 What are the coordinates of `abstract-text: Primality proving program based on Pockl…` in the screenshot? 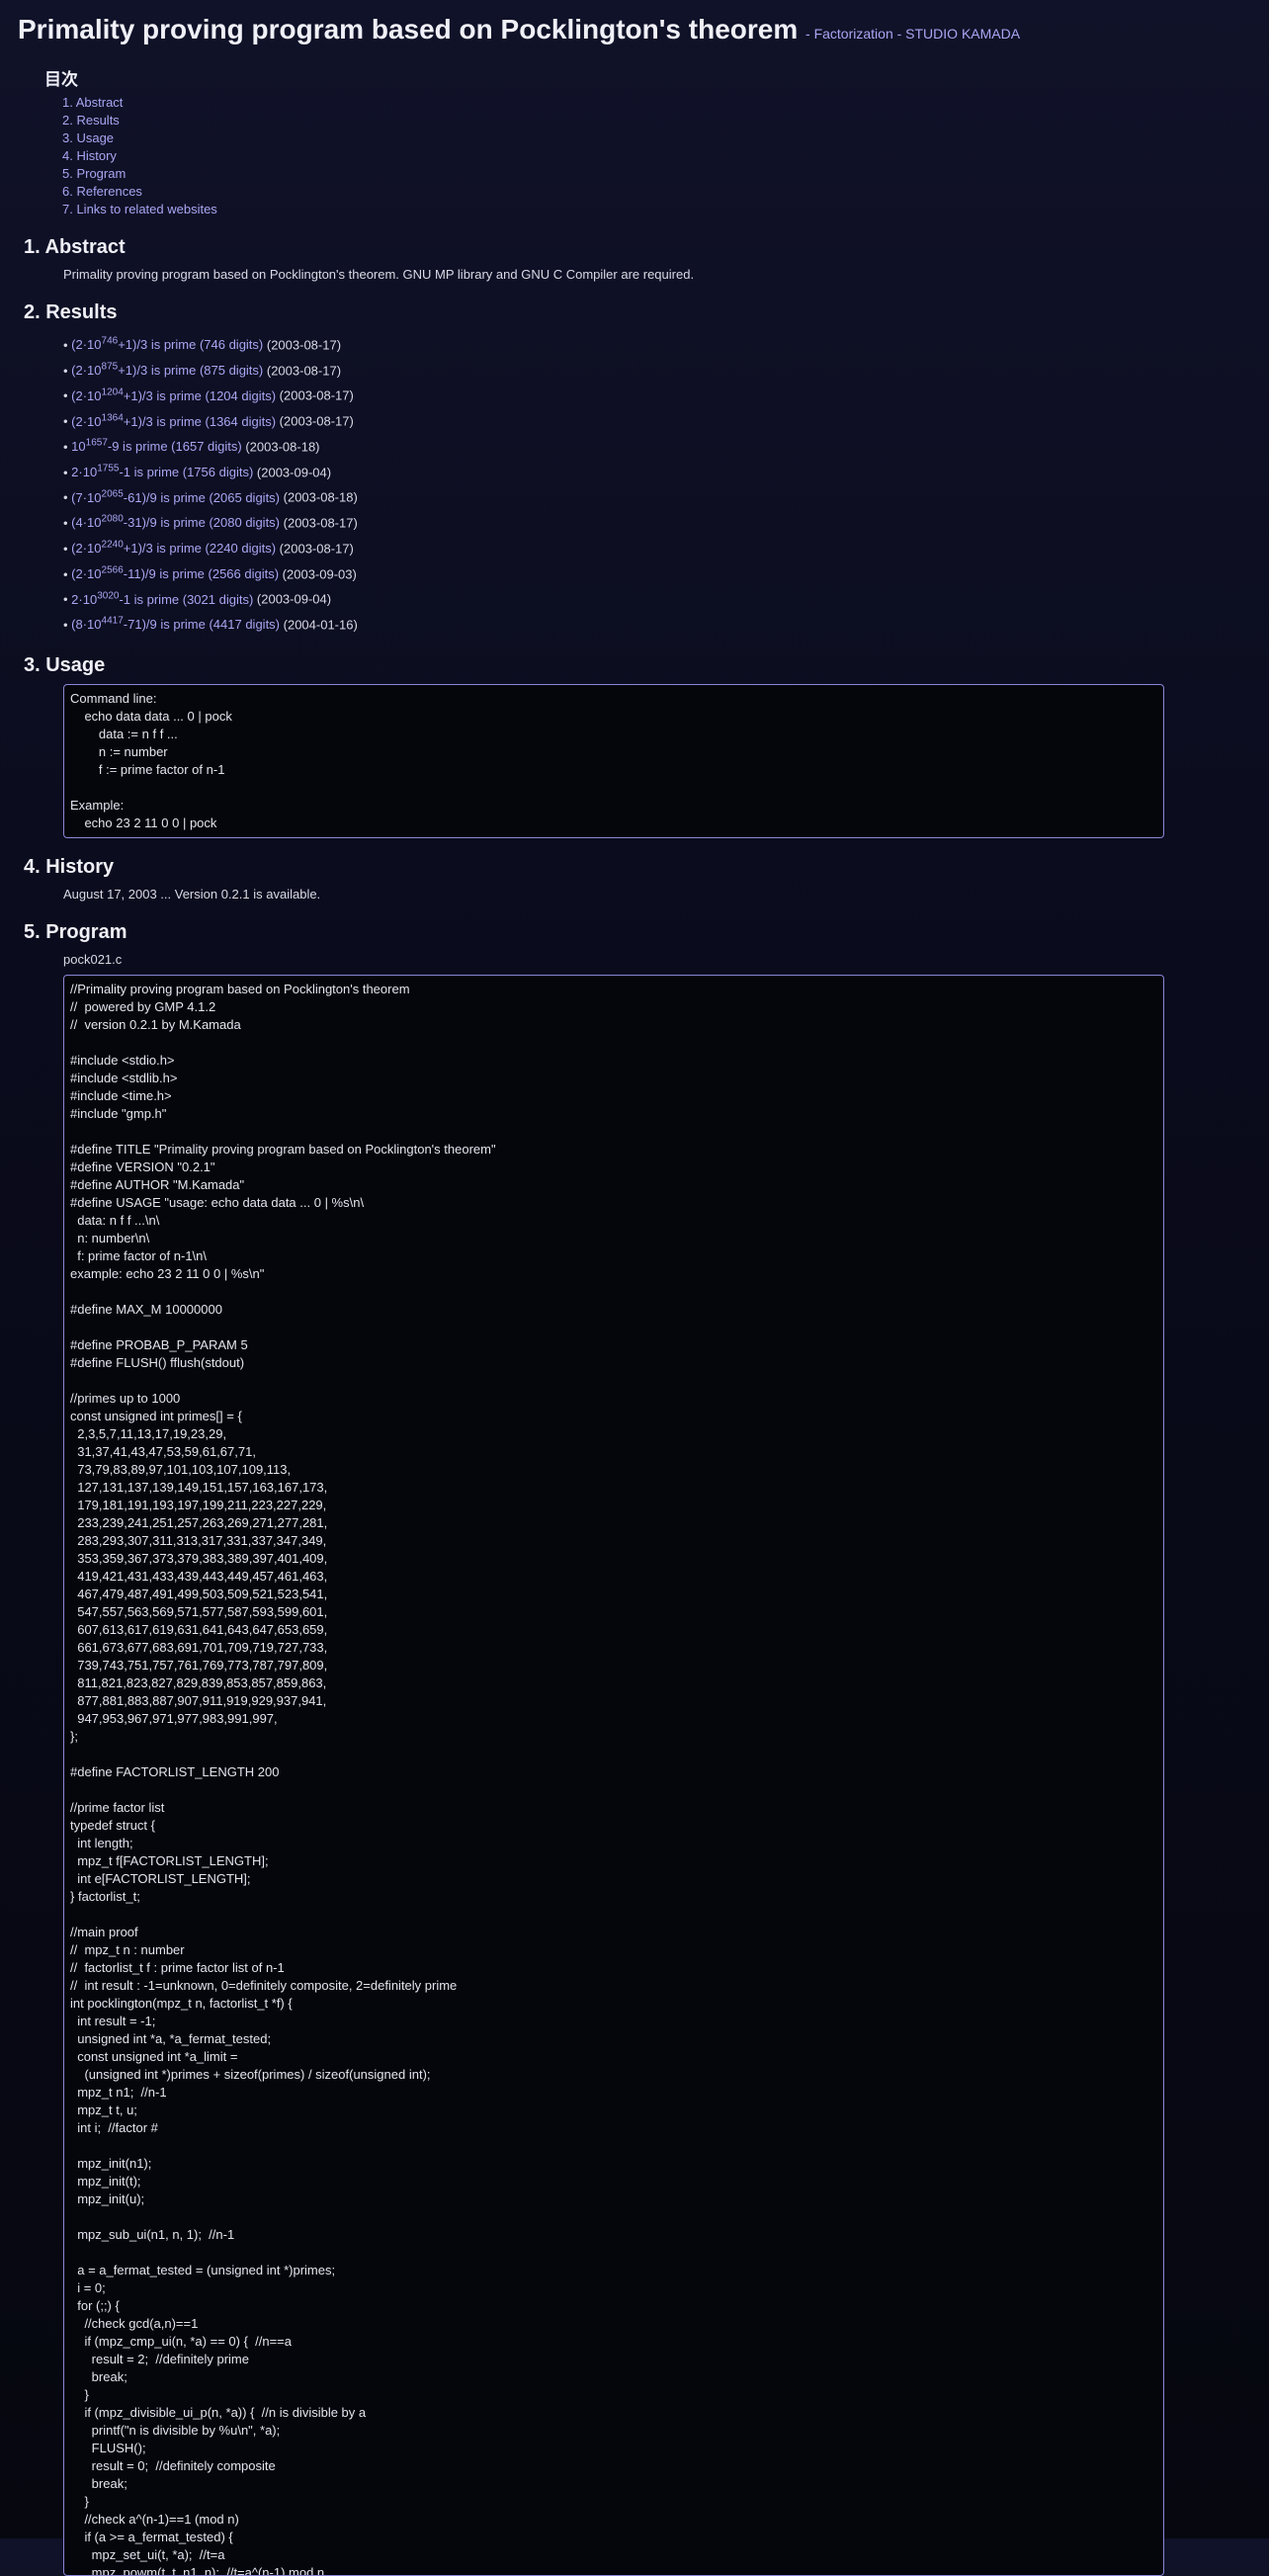 It's located at (379, 274).